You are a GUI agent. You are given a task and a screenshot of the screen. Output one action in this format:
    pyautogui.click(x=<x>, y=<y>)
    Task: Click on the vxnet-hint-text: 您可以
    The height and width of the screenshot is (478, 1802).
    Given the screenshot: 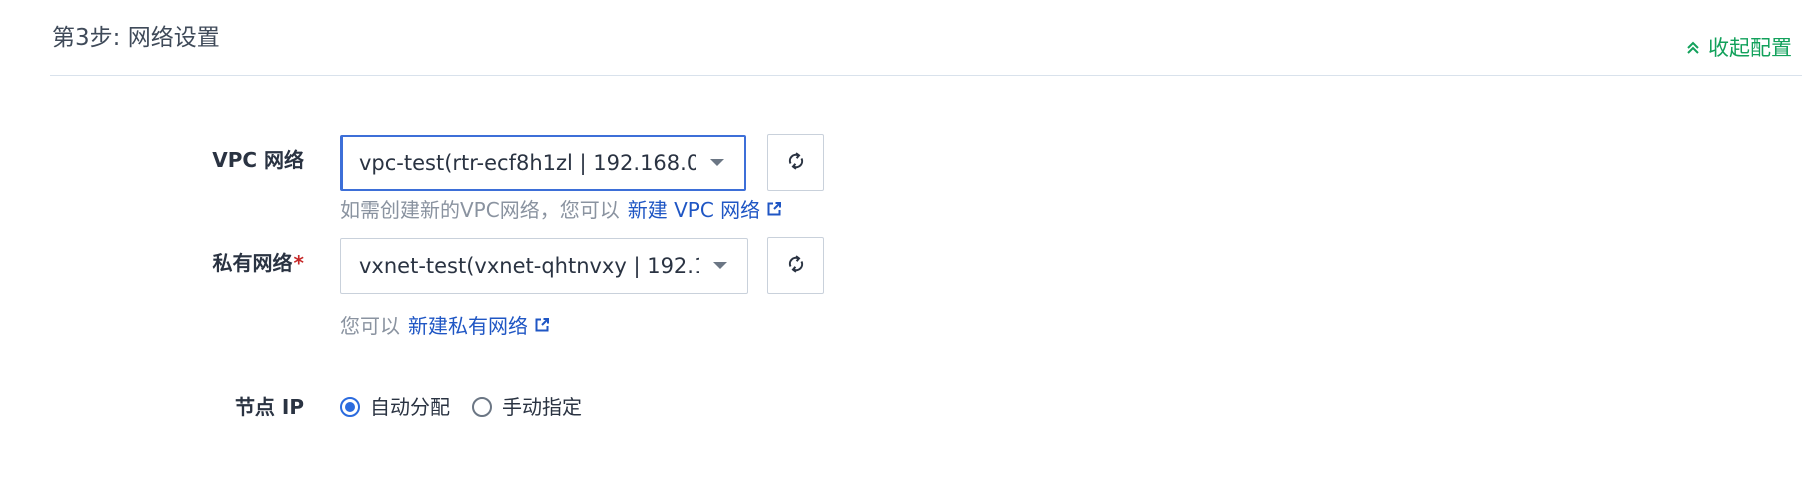 What is the action you would take?
    pyautogui.click(x=370, y=326)
    